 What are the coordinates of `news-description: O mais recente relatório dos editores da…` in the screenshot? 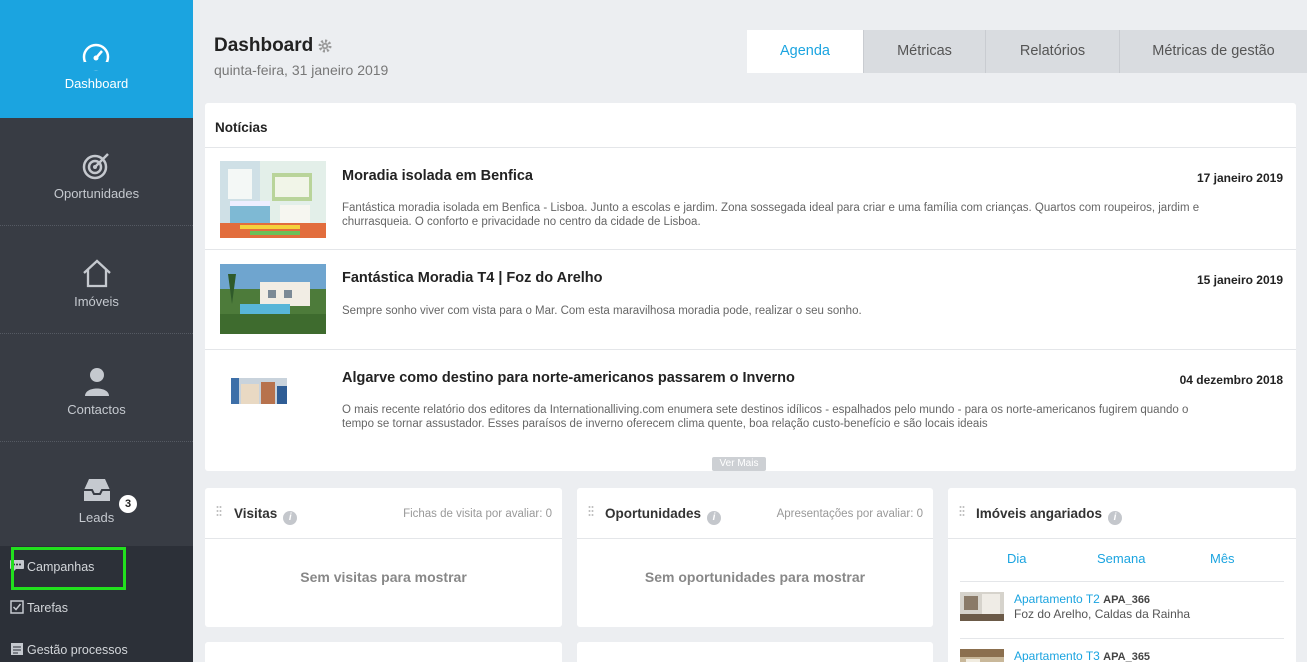 It's located at (765, 417).